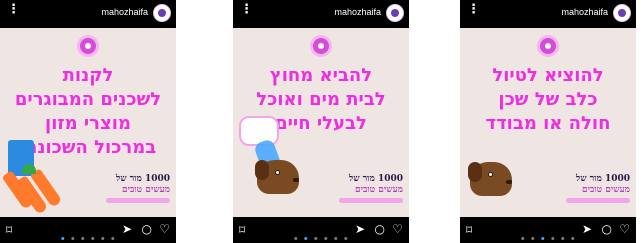 This screenshot has height=243, width=643. Describe the element at coordinates (88, 99) in the screenshot. I see `headline-line-2: לשכנים המבוגרים` at that location.